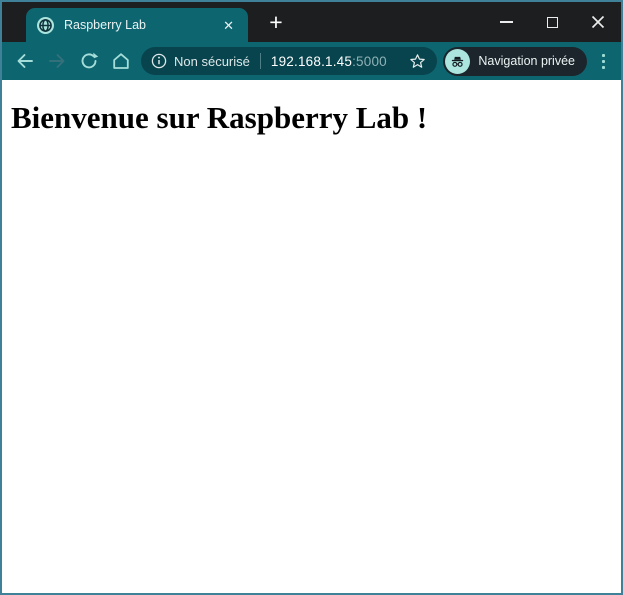 This screenshot has width=623, height=595. I want to click on back-button, so click(25, 61).